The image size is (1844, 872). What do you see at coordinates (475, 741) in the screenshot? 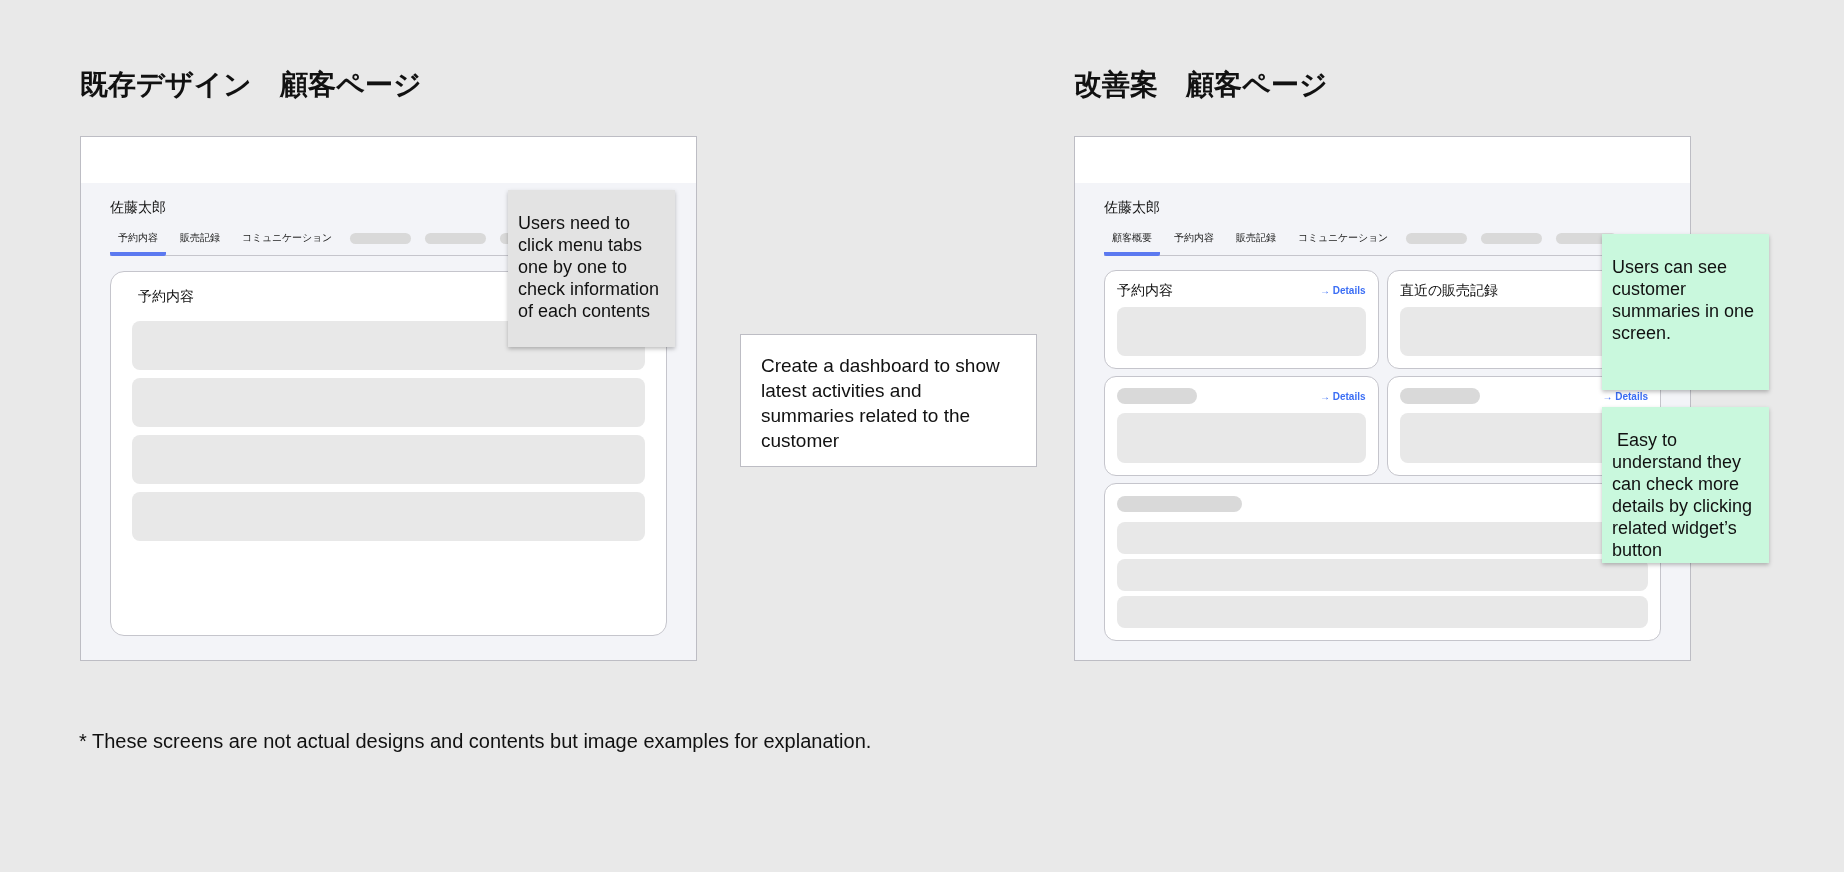
I see `footnote: * These screens are not actual designs and contents but image examples for explanation.` at bounding box center [475, 741].